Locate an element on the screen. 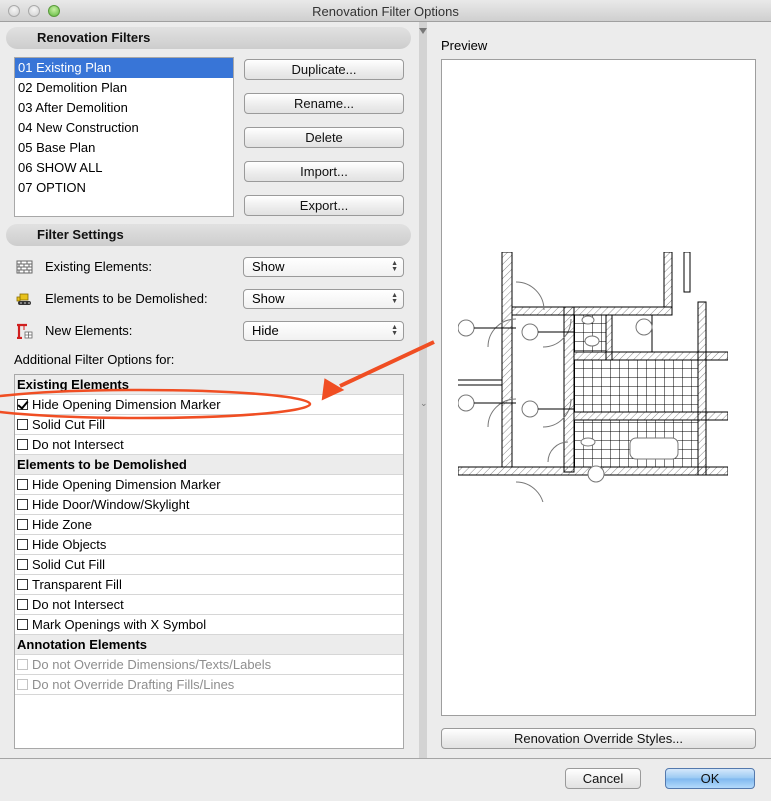 Image resolution: width=771 pixels, height=801 pixels. crane-icon is located at coordinates (25, 331).